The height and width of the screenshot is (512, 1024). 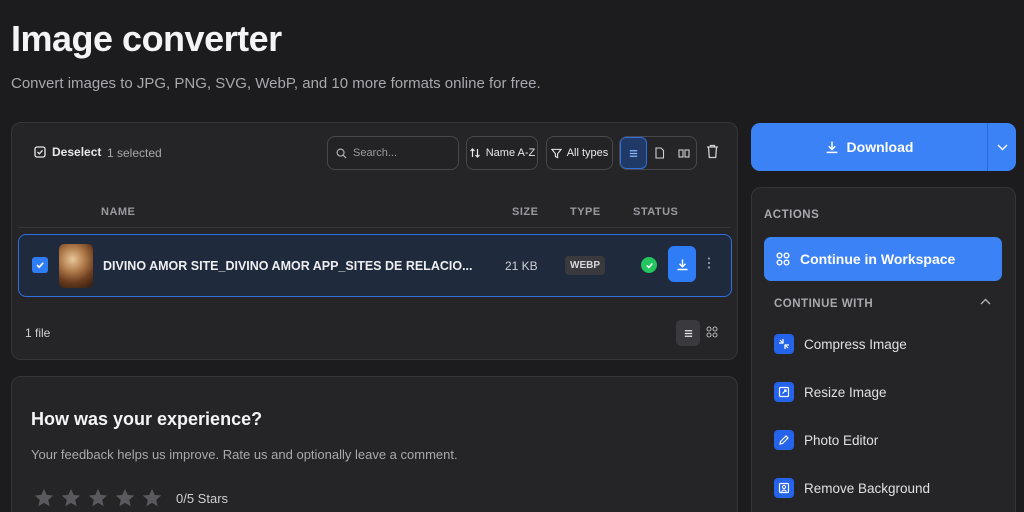 I want to click on column-header-name: NAME, so click(x=118, y=212).